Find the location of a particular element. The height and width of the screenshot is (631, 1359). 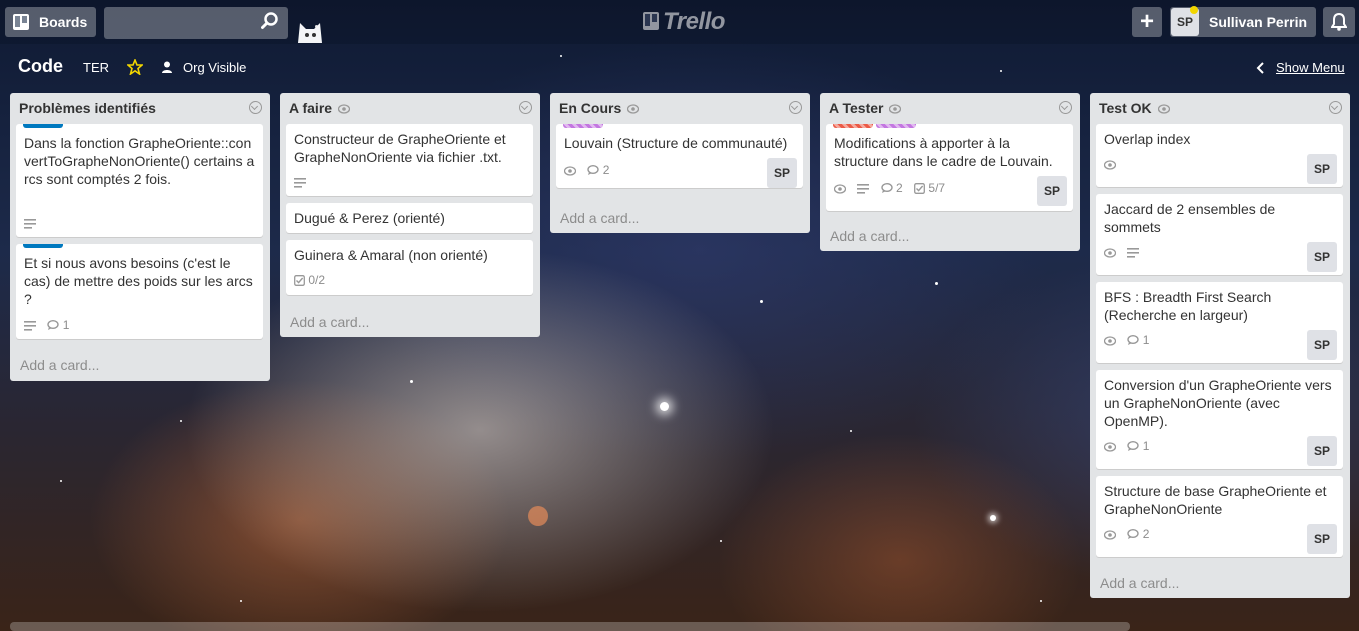

star-icon is located at coordinates (135, 67).